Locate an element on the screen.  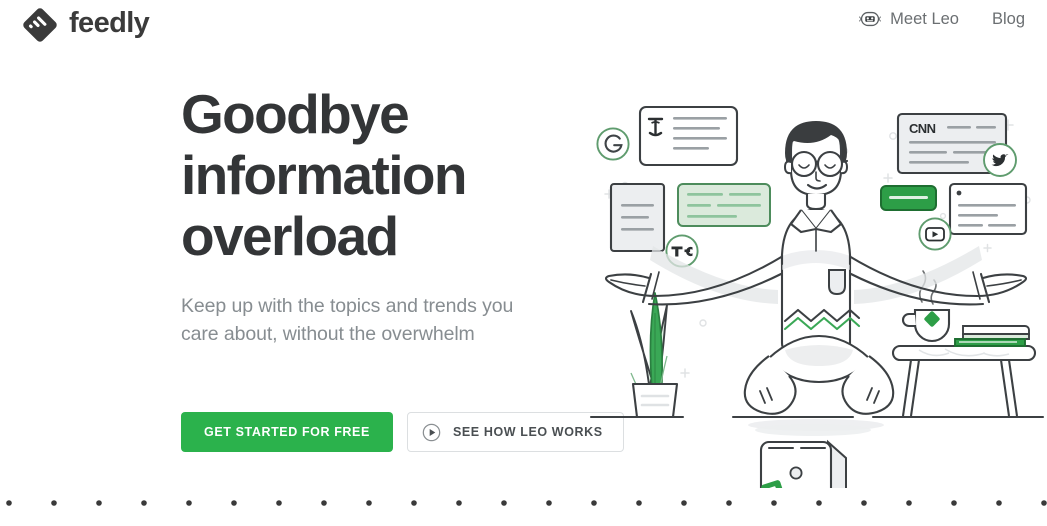
feedly-diamond-logo-icon is located at coordinates (40, 25).